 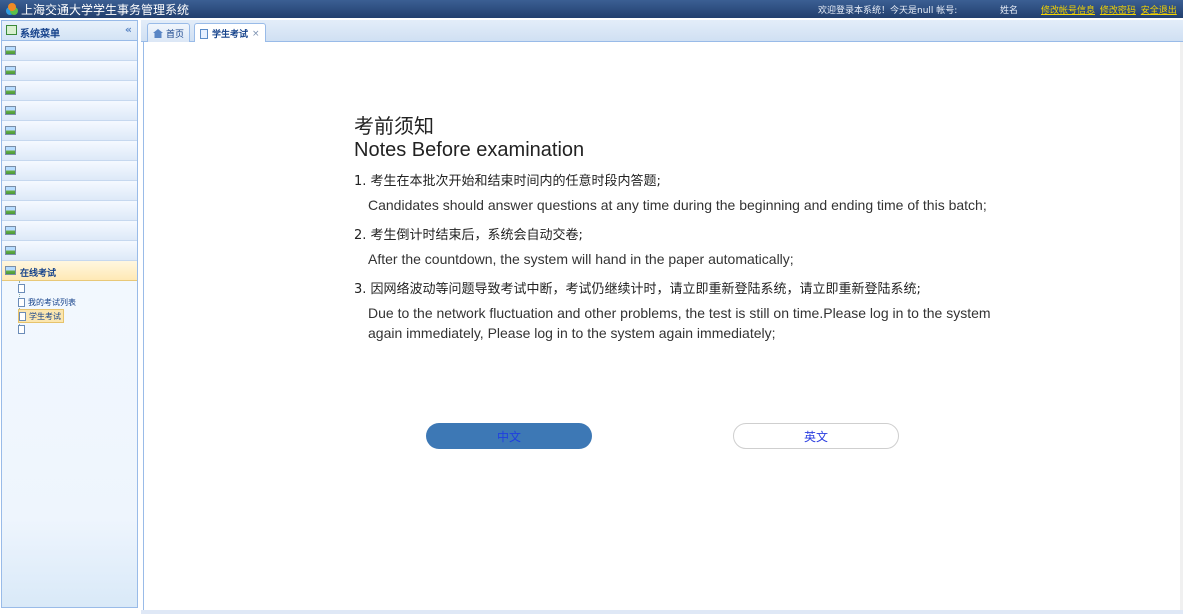 I want to click on header-links: 修改帐号信息 修改密码 安全退出, so click(x=1110, y=9).